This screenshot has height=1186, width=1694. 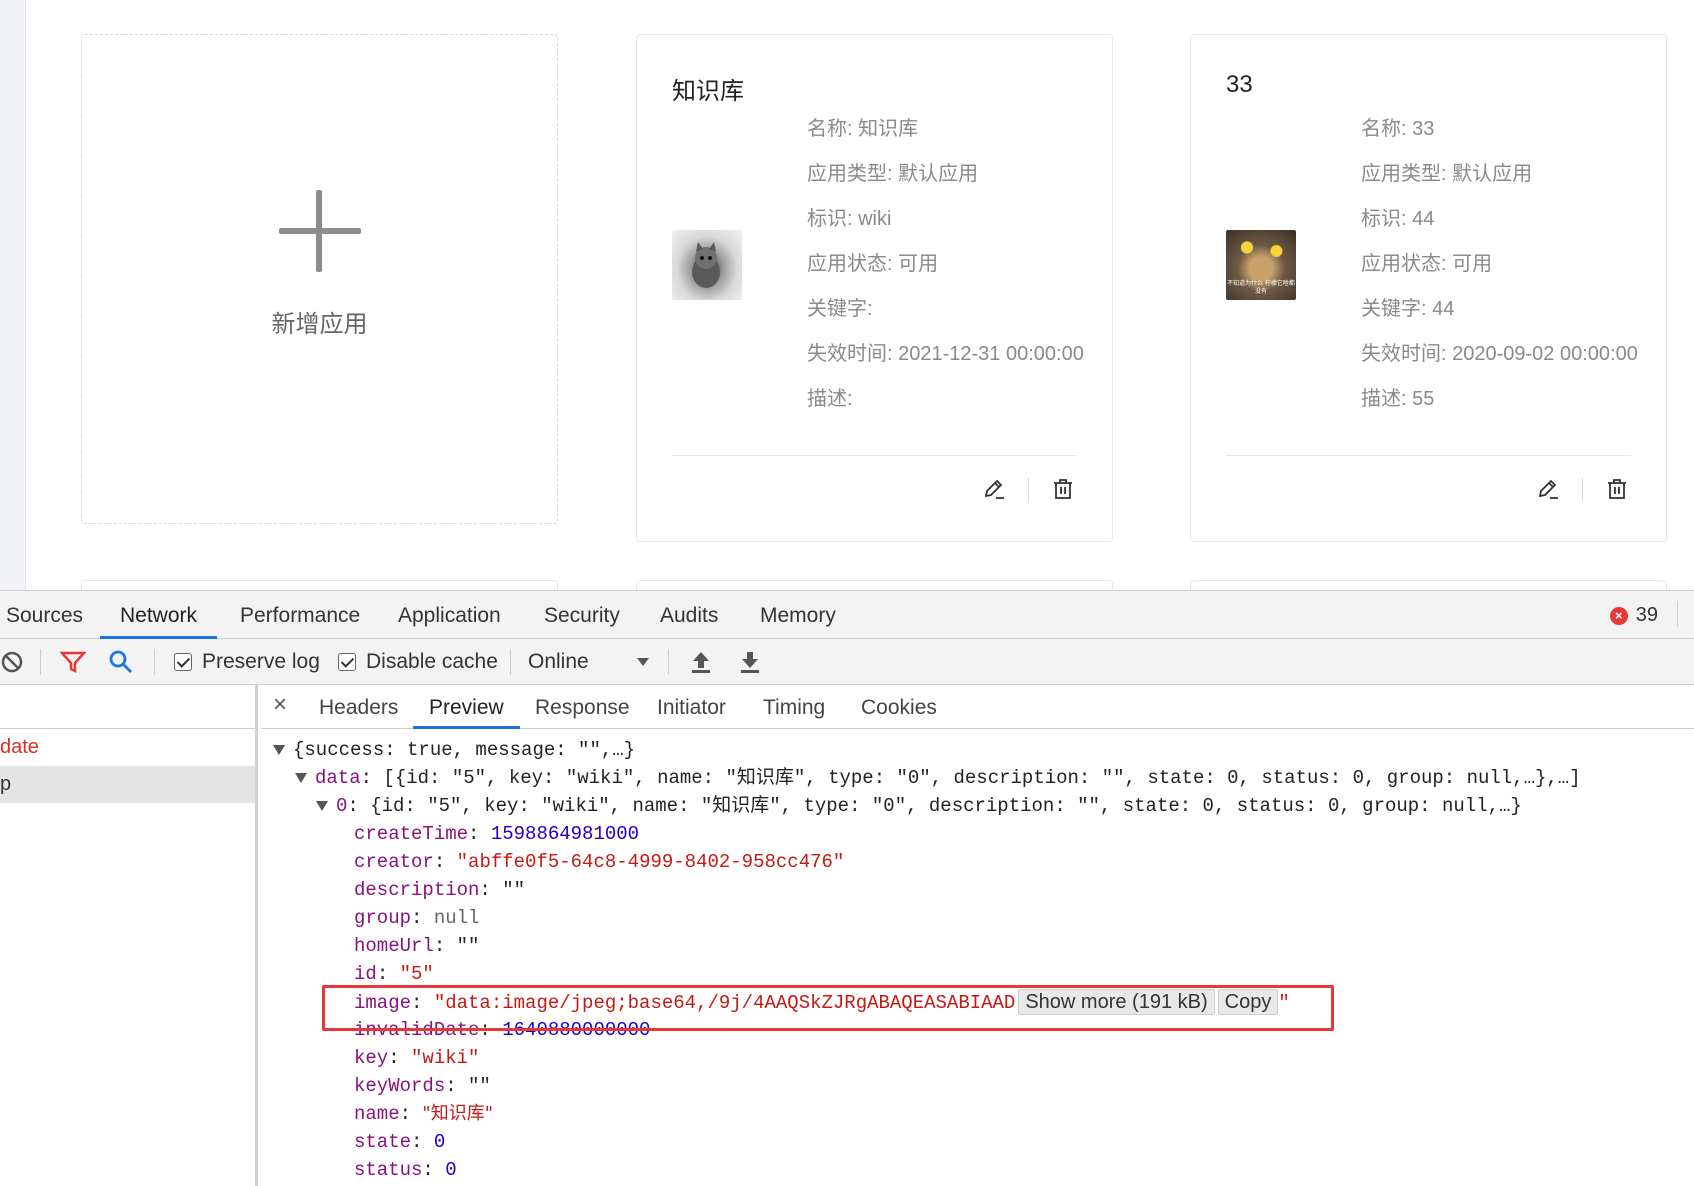 I want to click on field-description: 描述:, so click(x=830, y=399).